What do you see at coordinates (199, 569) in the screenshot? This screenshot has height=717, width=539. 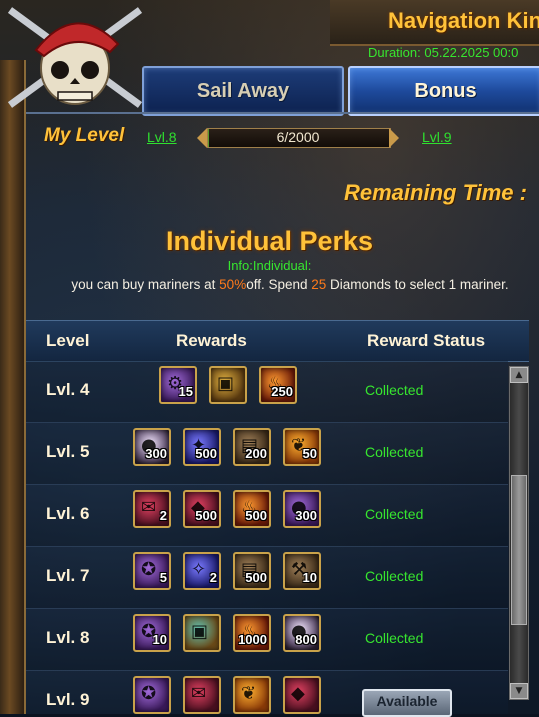 I see `rune-icon: ✧` at bounding box center [199, 569].